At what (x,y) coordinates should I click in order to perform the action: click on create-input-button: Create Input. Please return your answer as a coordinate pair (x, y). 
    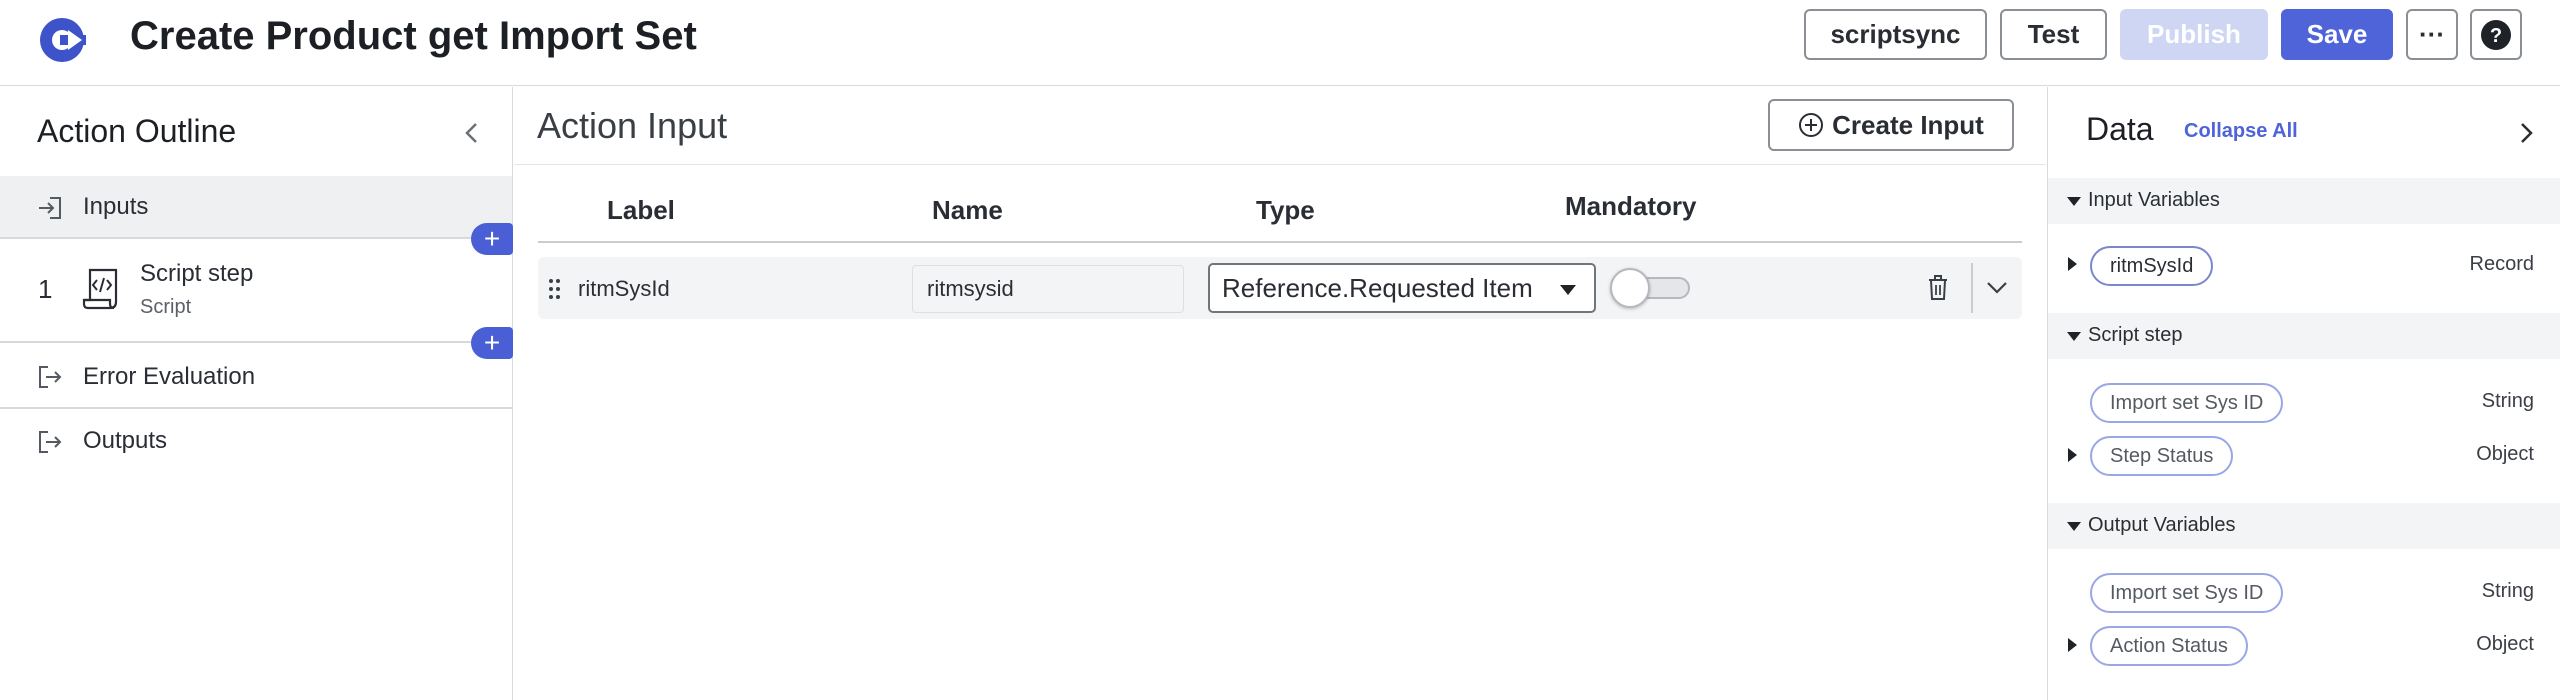
    Looking at the image, I should click on (1891, 125).